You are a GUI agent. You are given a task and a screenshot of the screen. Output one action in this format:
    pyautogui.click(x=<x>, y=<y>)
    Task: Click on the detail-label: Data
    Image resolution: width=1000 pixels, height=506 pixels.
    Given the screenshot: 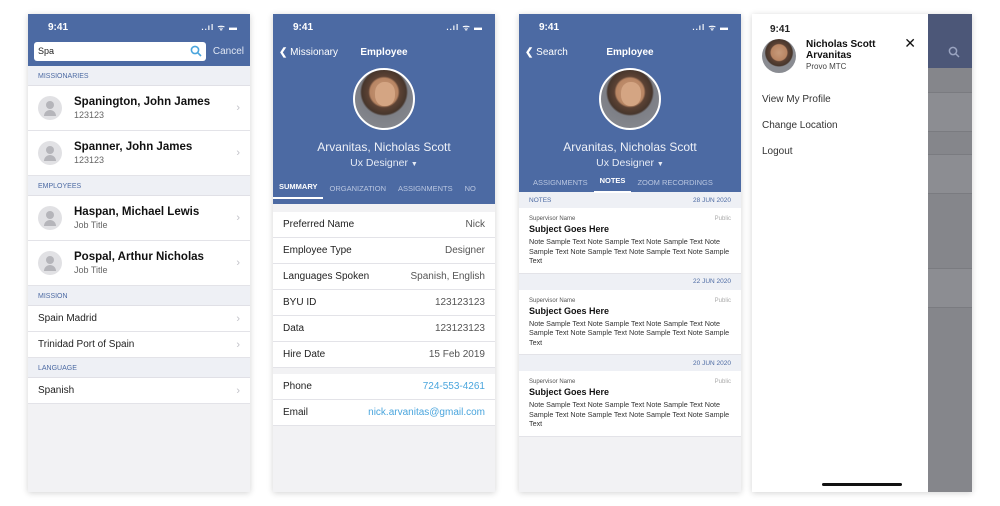 What is the action you would take?
    pyautogui.click(x=294, y=328)
    